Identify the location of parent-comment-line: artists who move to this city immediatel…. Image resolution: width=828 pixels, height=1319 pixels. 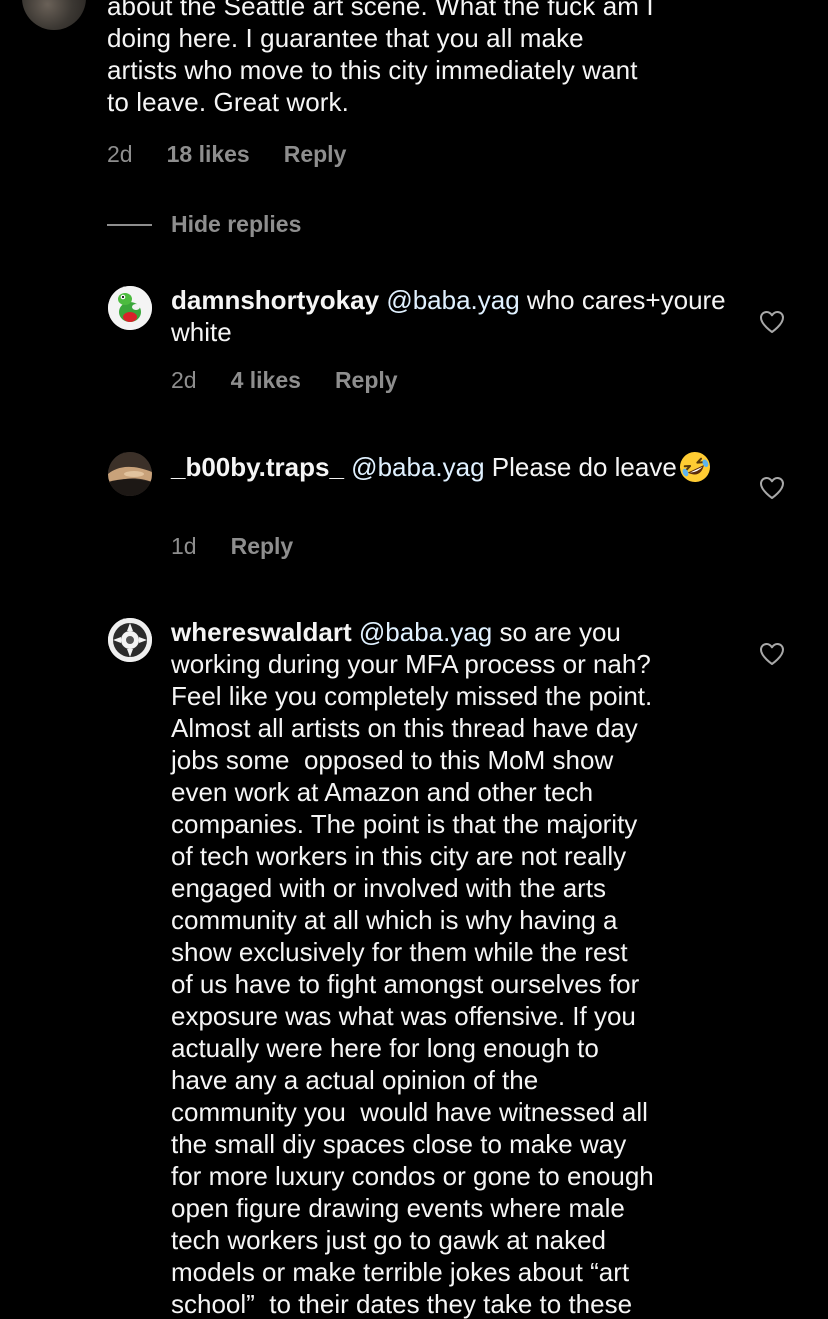
(372, 70).